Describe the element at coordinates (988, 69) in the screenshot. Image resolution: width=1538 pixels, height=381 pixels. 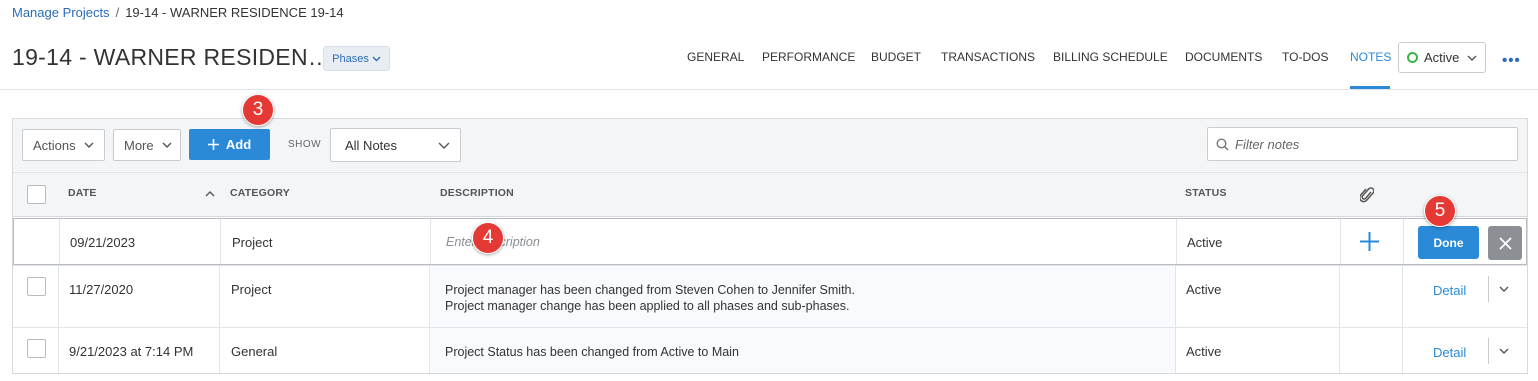
I see `tab-transactions: TRANSACTIONS` at that location.